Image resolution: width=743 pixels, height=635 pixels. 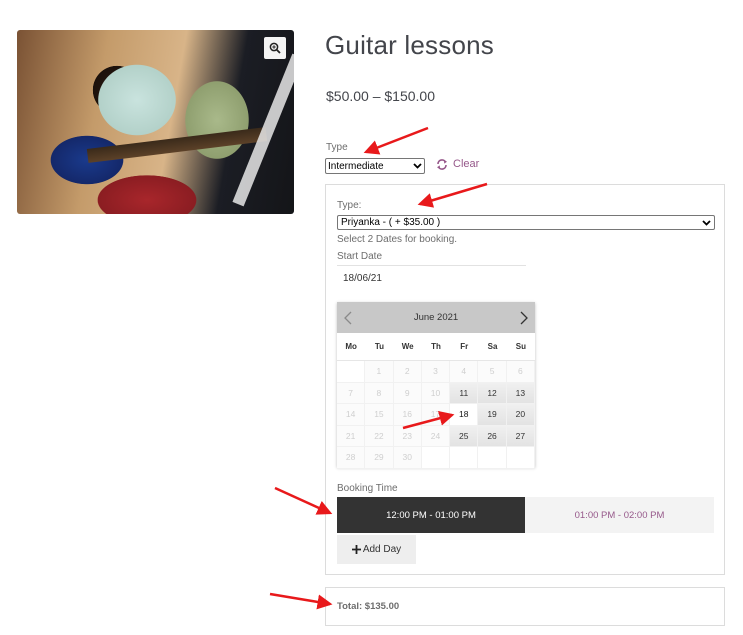 I want to click on time-slot: 01:00 PM - 02:00 PM, so click(x=619, y=515).